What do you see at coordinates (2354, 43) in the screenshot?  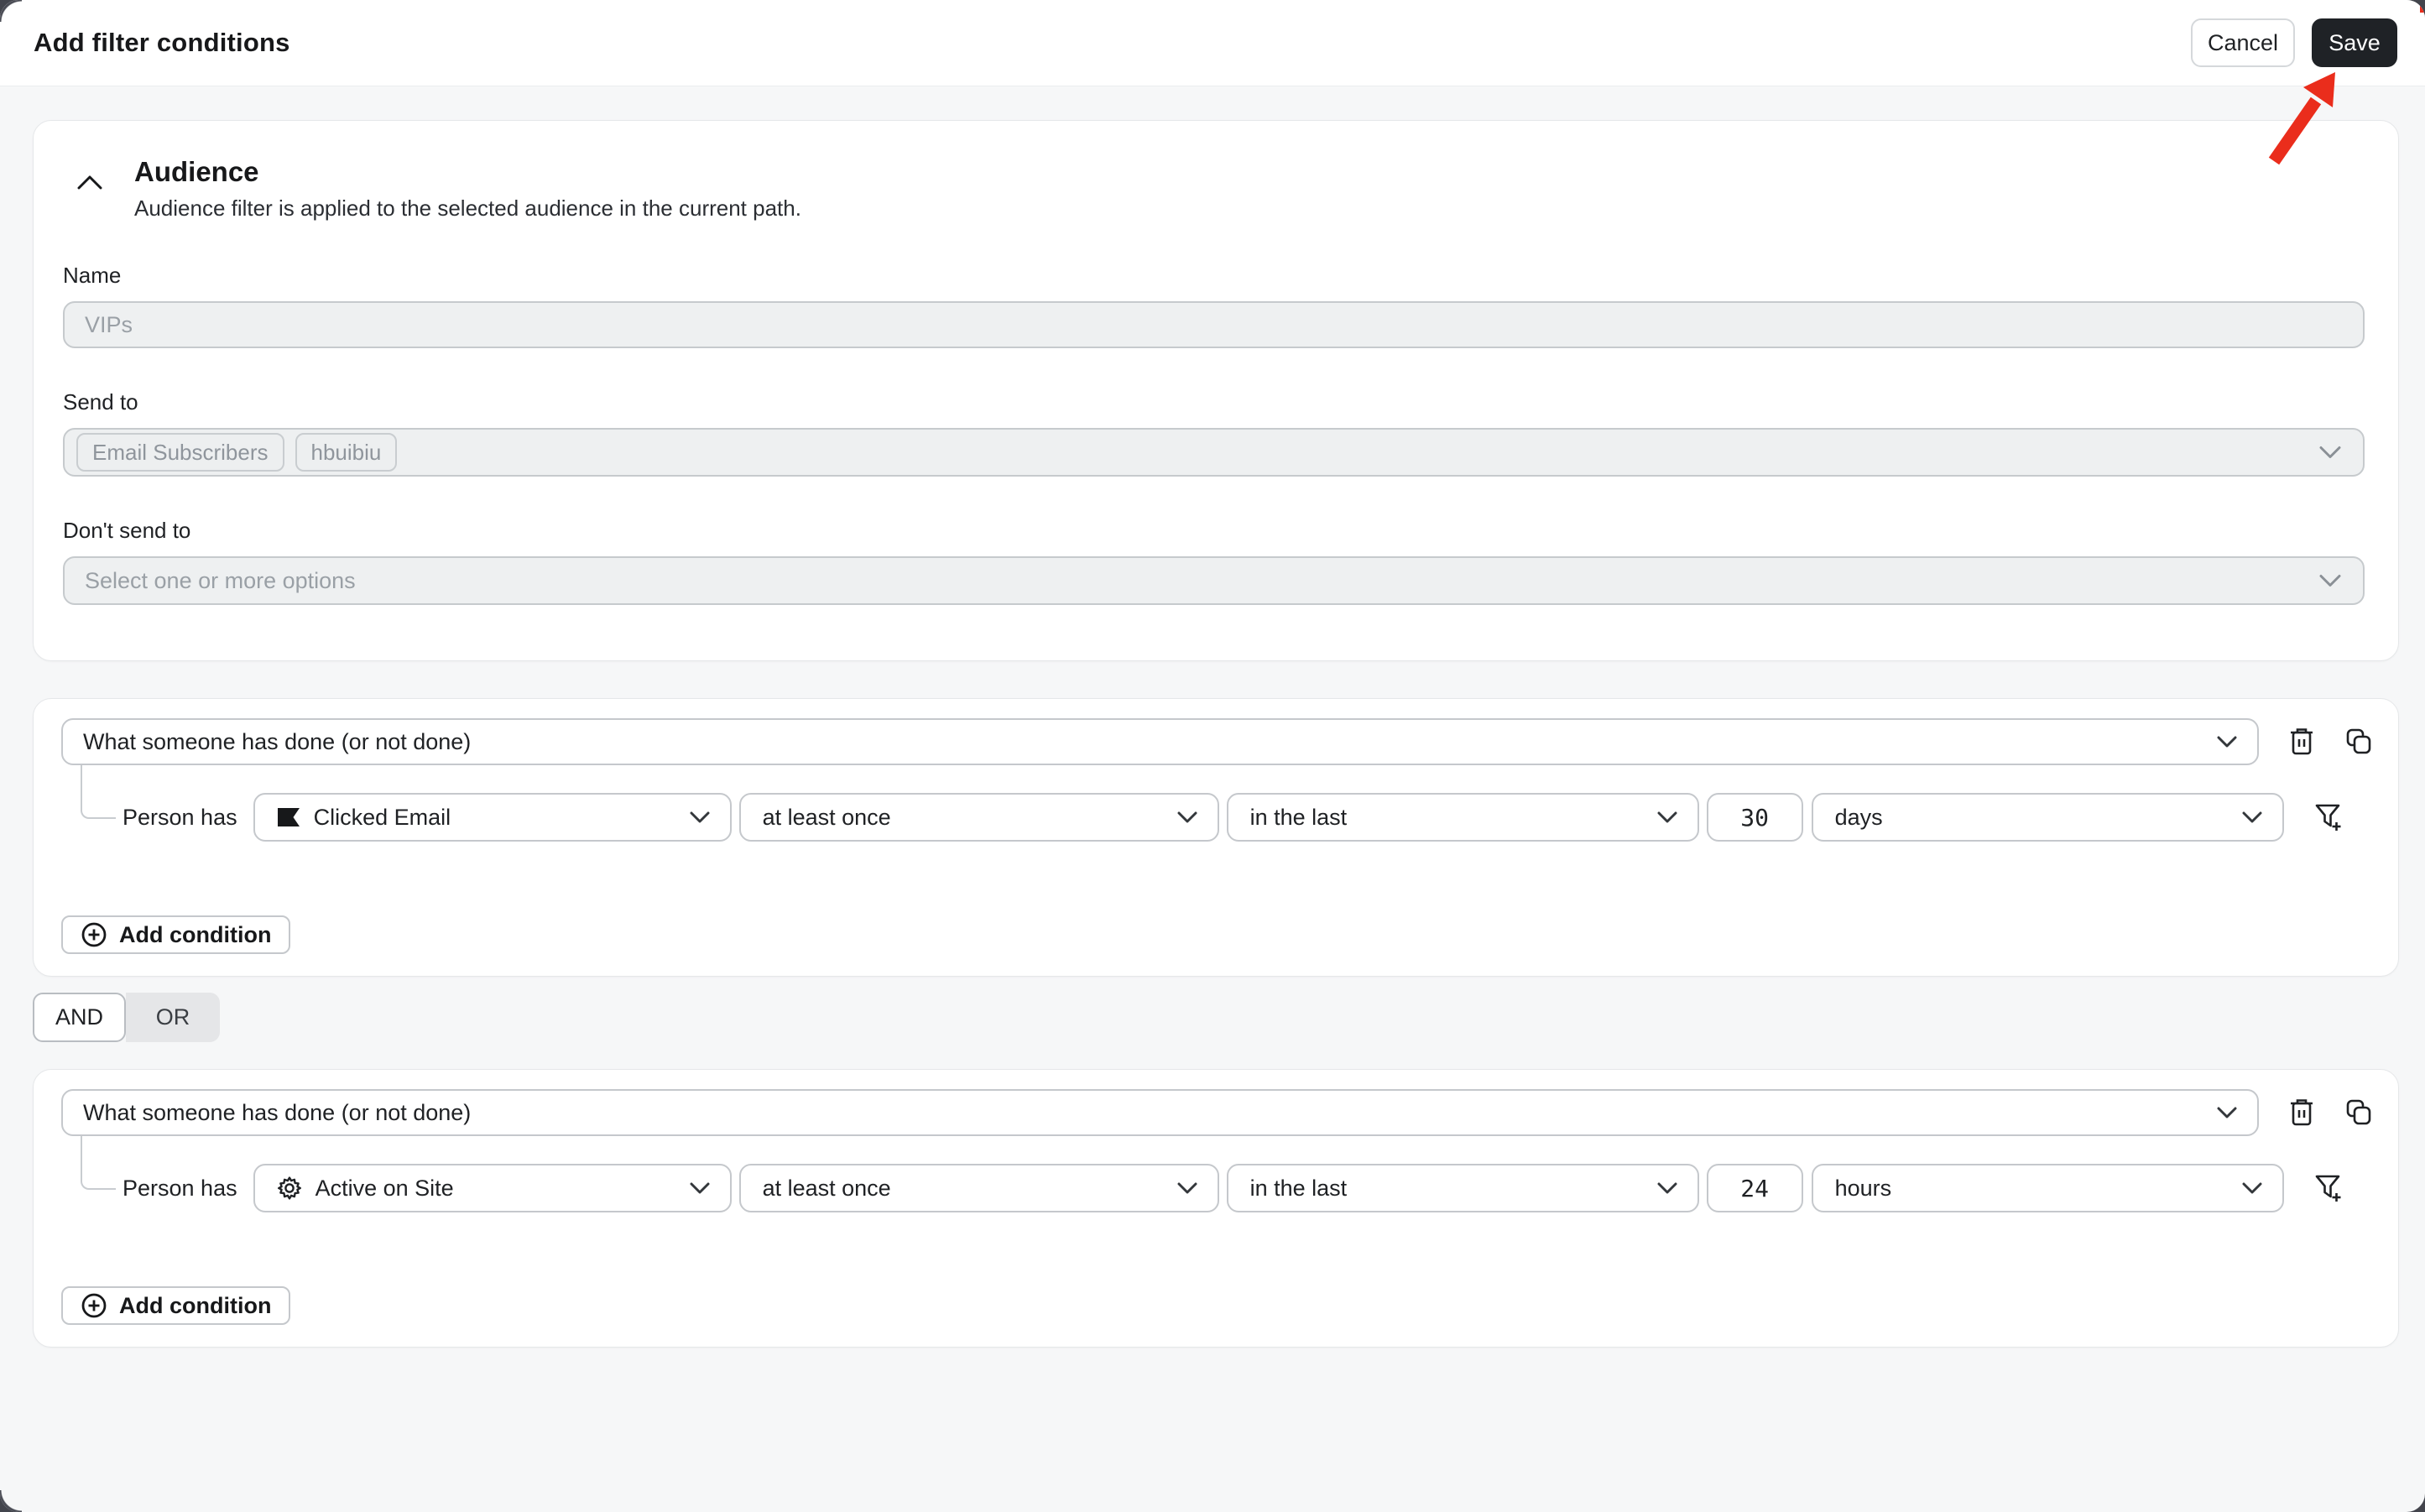 I see `save-button: Save` at bounding box center [2354, 43].